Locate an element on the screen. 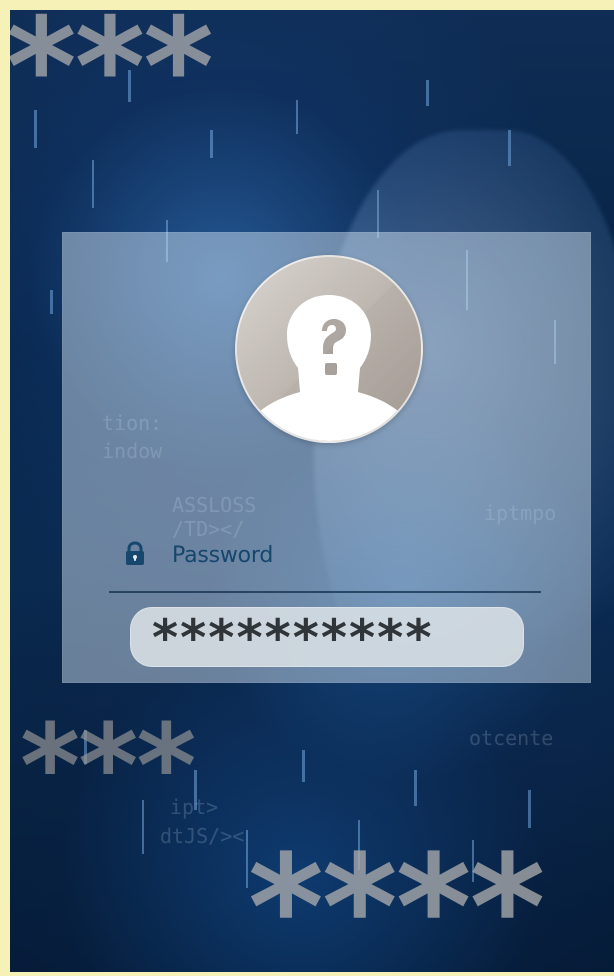 The height and width of the screenshot is (976, 614). password-field: ********** is located at coordinates (327, 637).